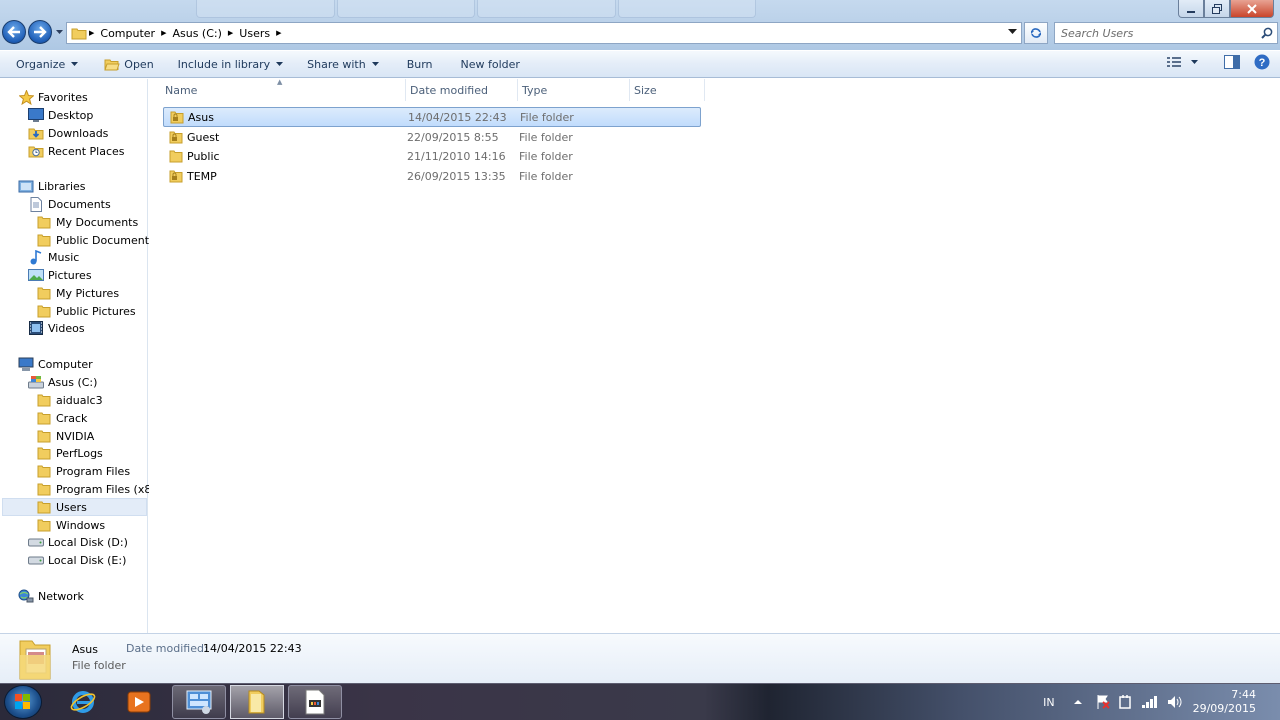  What do you see at coordinates (432, 156) in the screenshot?
I see `table-row: Public 21/11/2010 14:16 File folder` at bounding box center [432, 156].